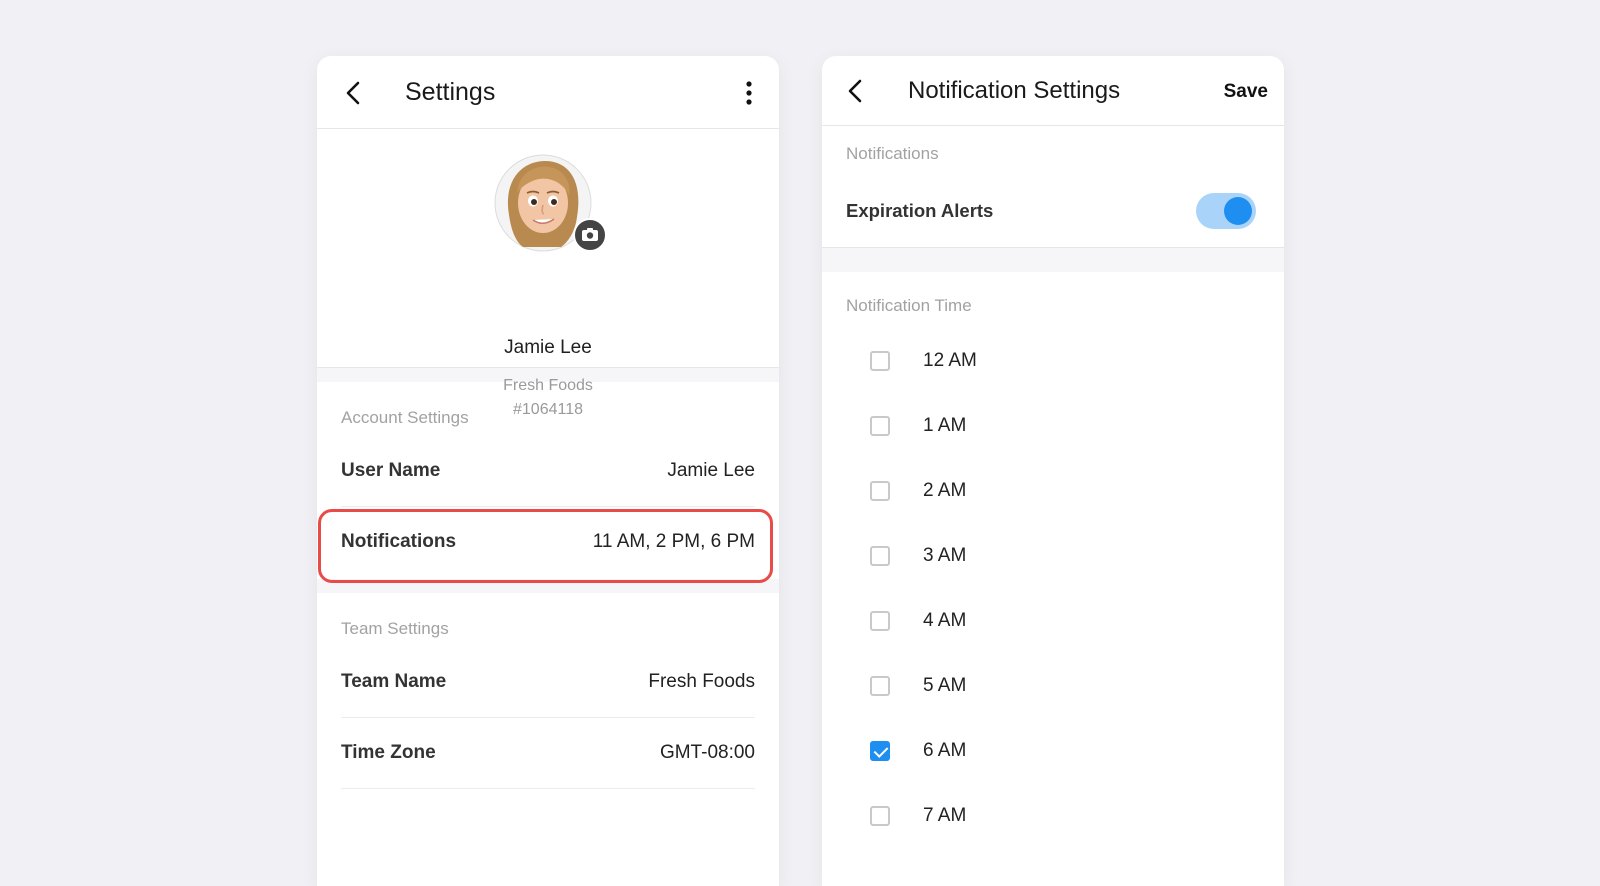  What do you see at coordinates (388, 752) in the screenshot?
I see `row-key: Time Zone` at bounding box center [388, 752].